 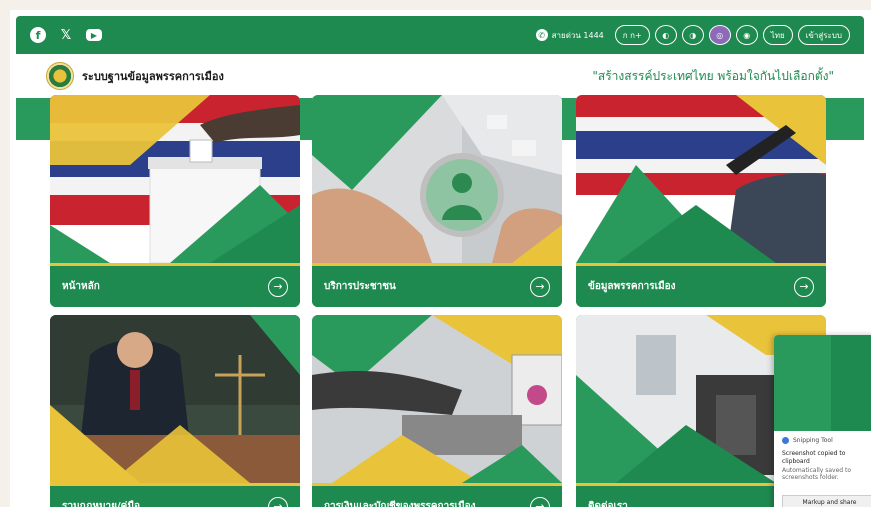 What do you see at coordinates (94, 35) in the screenshot?
I see `youtube-icon: ▶` at bounding box center [94, 35].